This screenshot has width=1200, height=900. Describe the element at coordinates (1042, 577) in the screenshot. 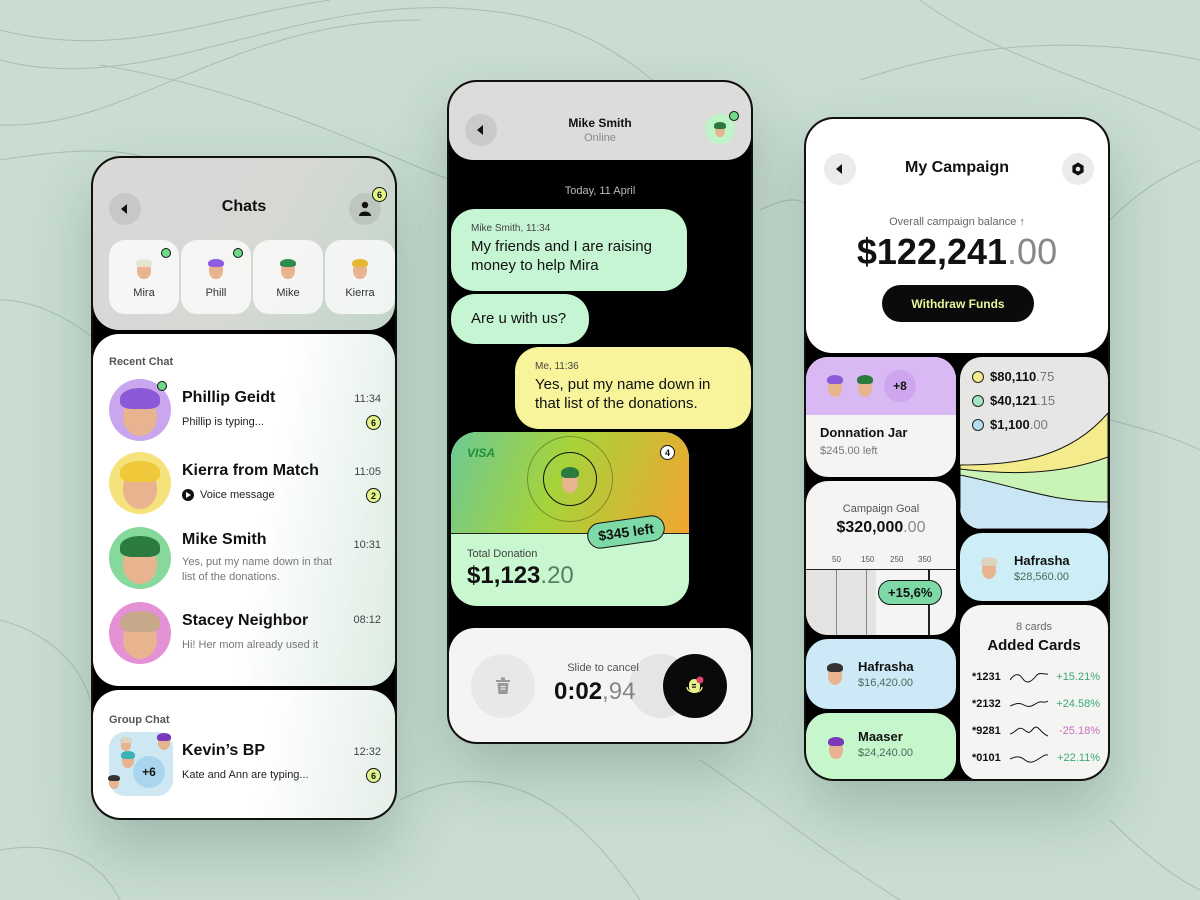

I see `donor-amount: $28,560.00` at that location.